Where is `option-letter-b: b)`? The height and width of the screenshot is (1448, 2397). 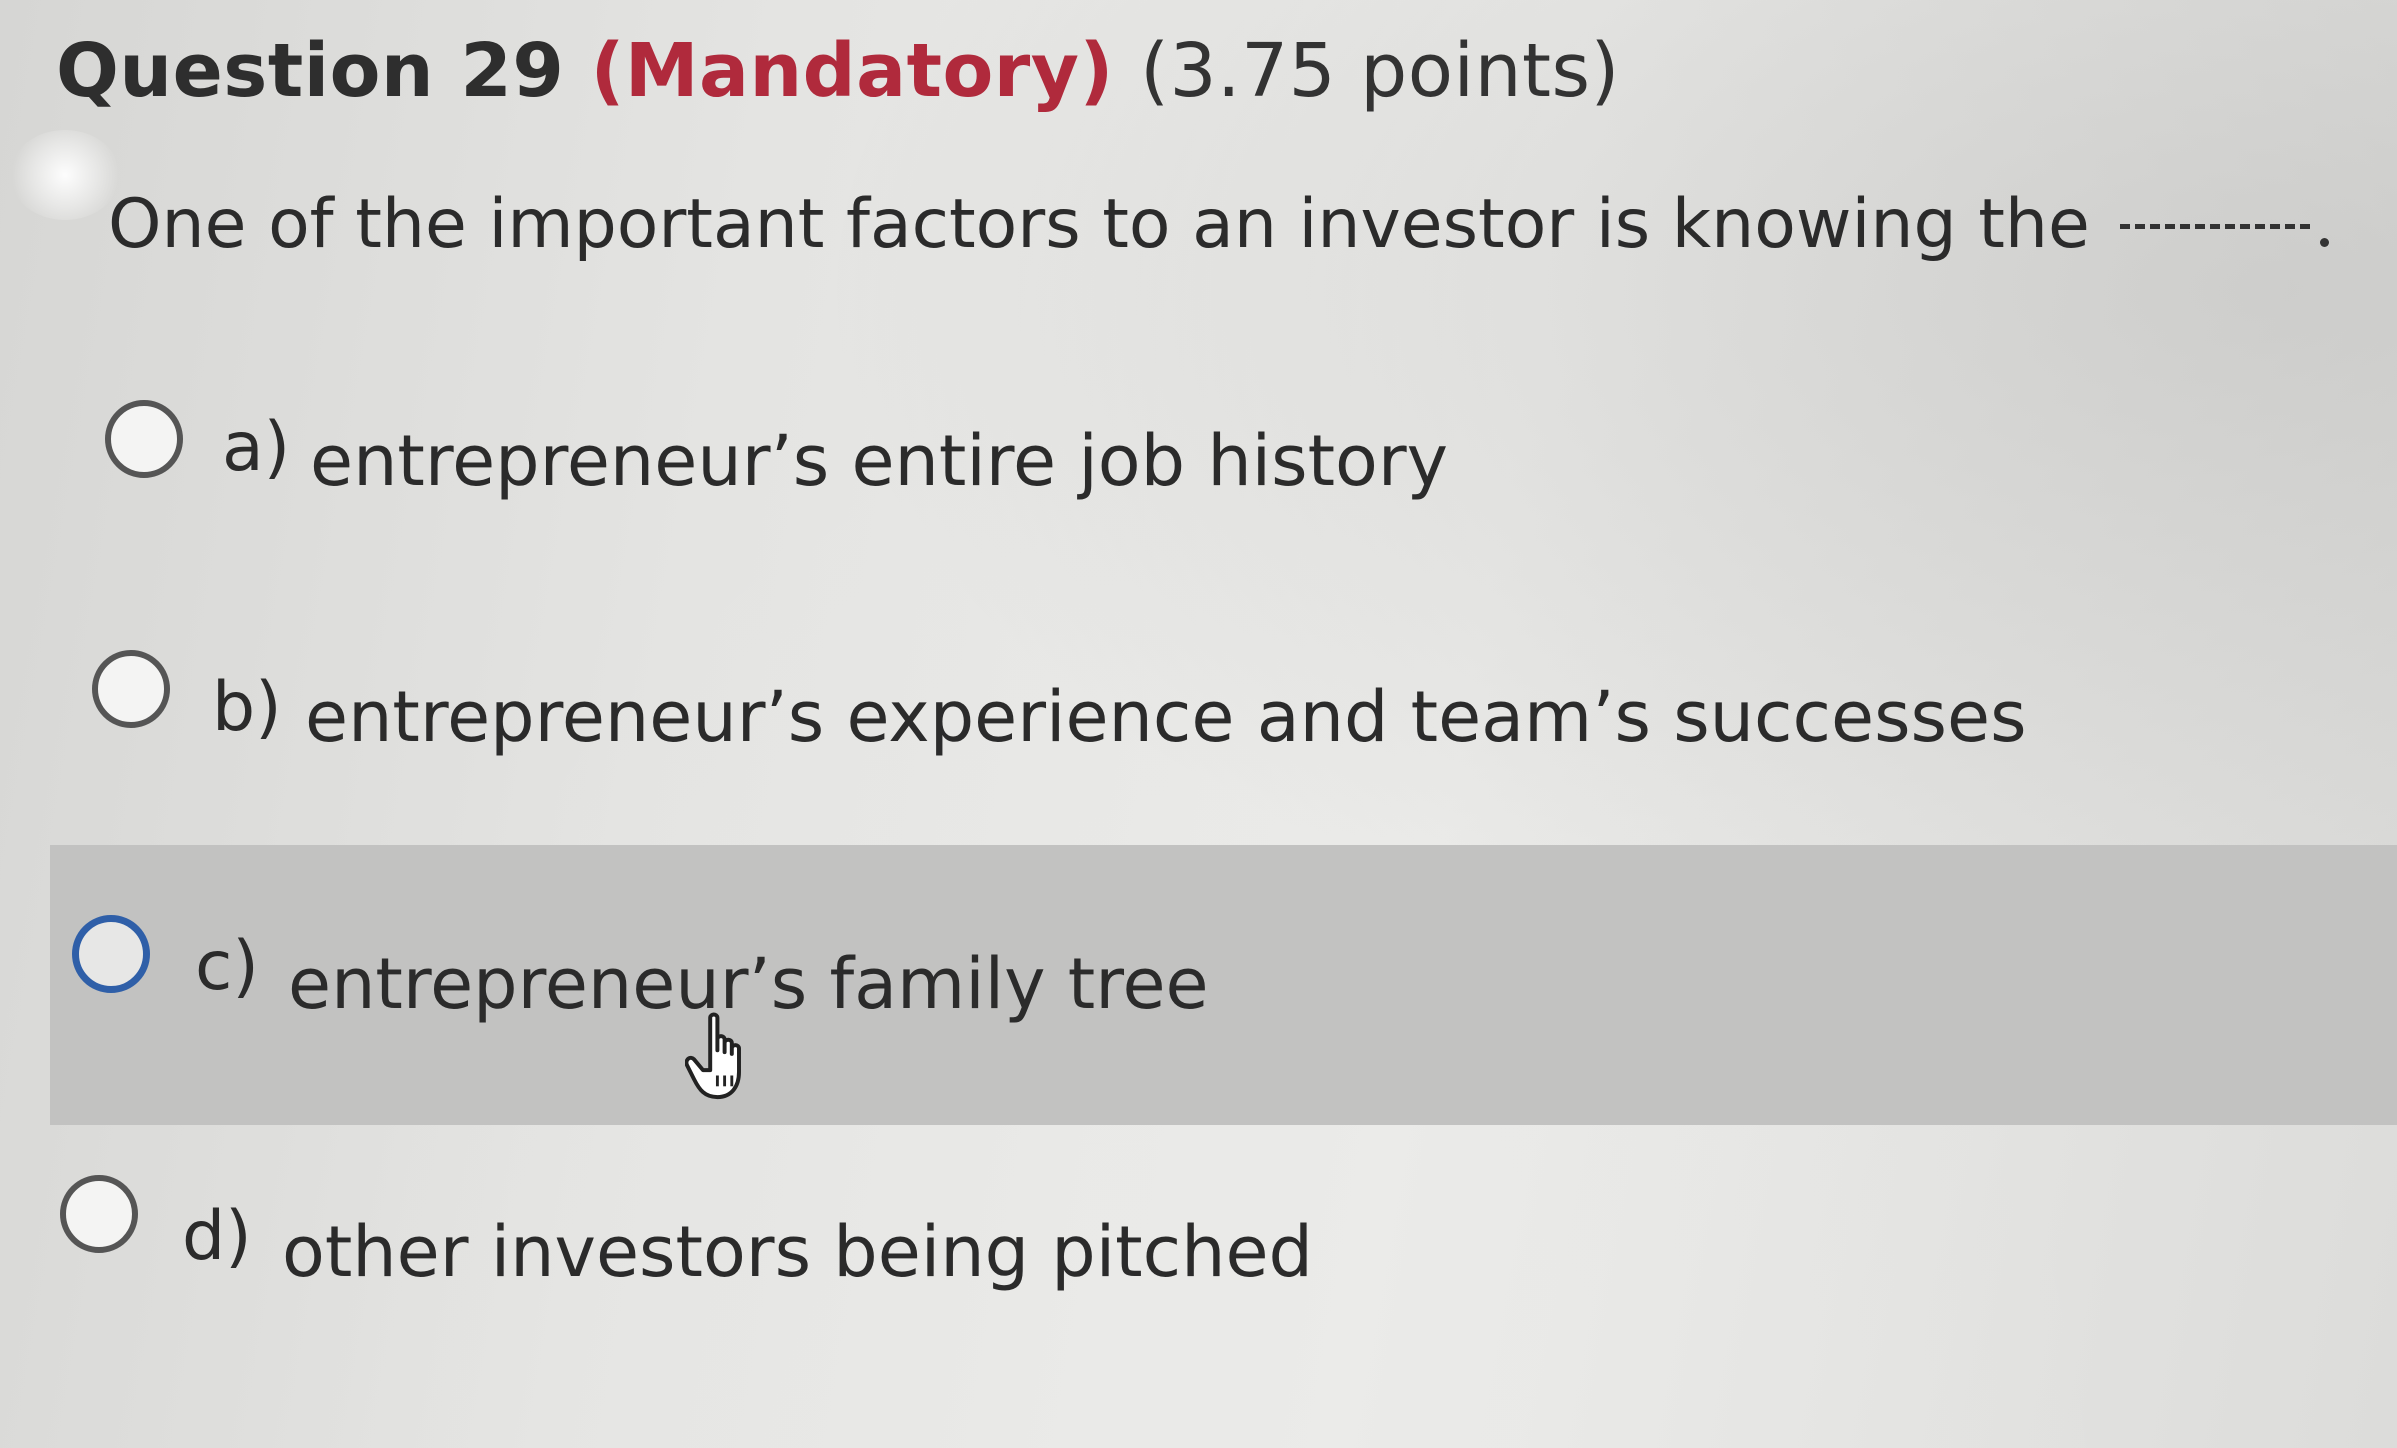 option-letter-b: b) is located at coordinates (247, 707).